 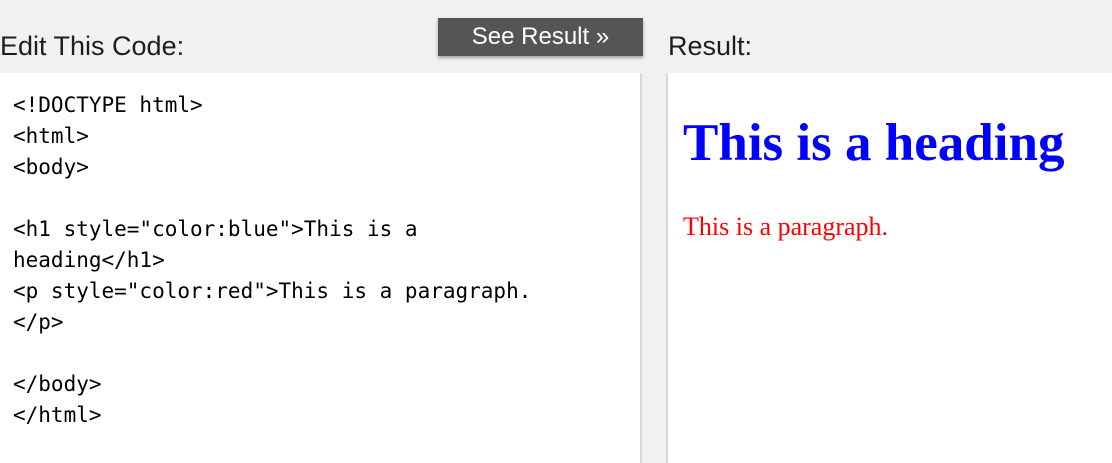 I want to click on result-label: Result:, so click(x=710, y=46).